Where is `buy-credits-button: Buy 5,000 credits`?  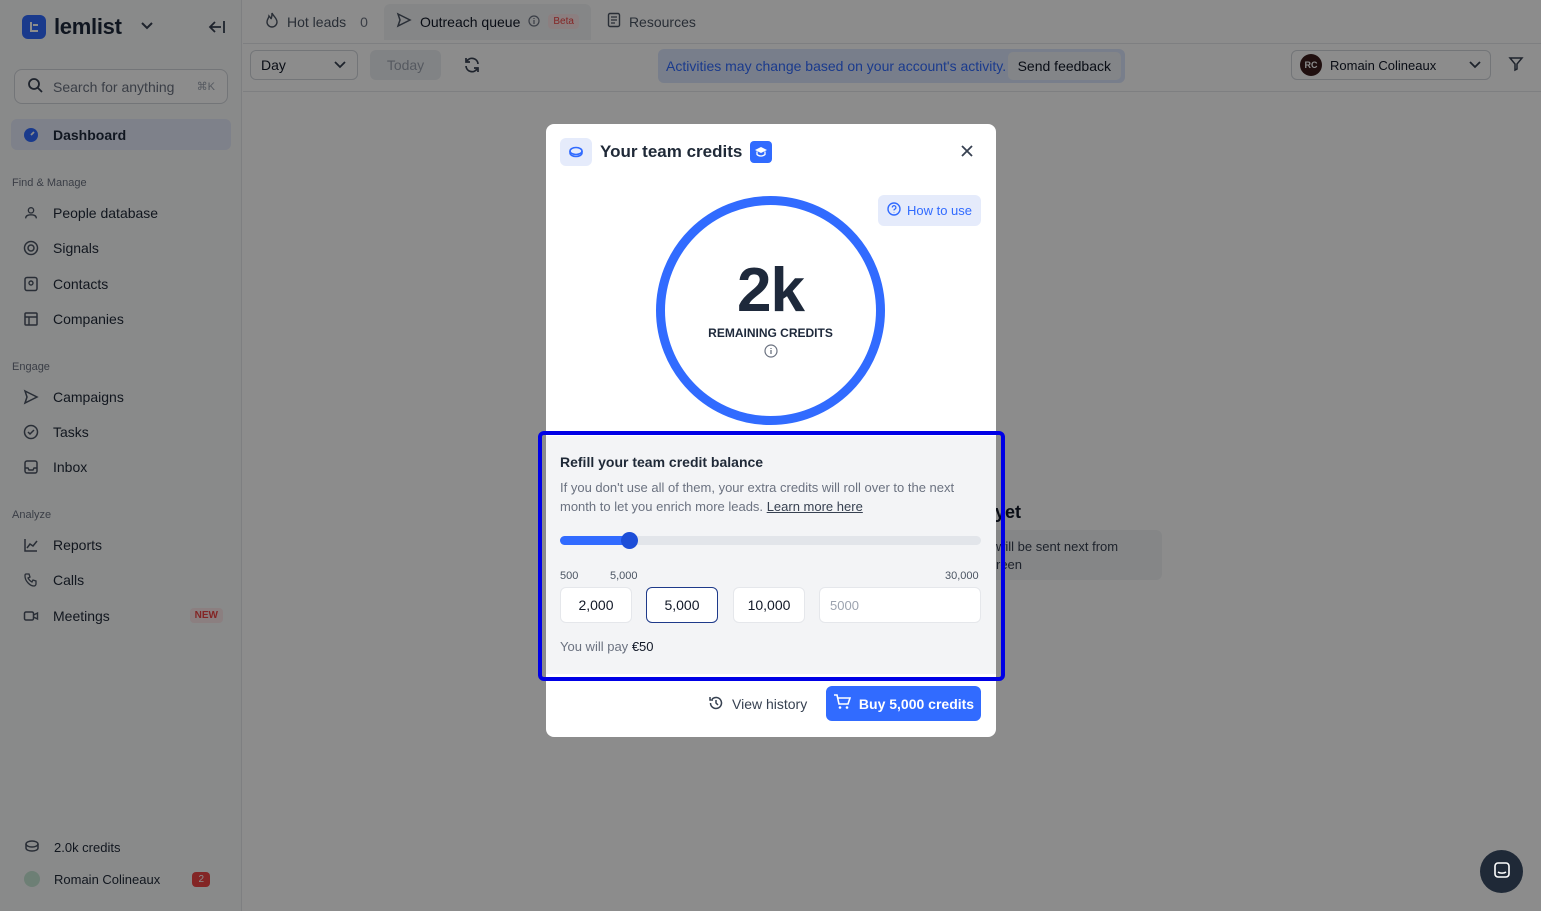
buy-credits-button: Buy 5,000 credits is located at coordinates (903, 703).